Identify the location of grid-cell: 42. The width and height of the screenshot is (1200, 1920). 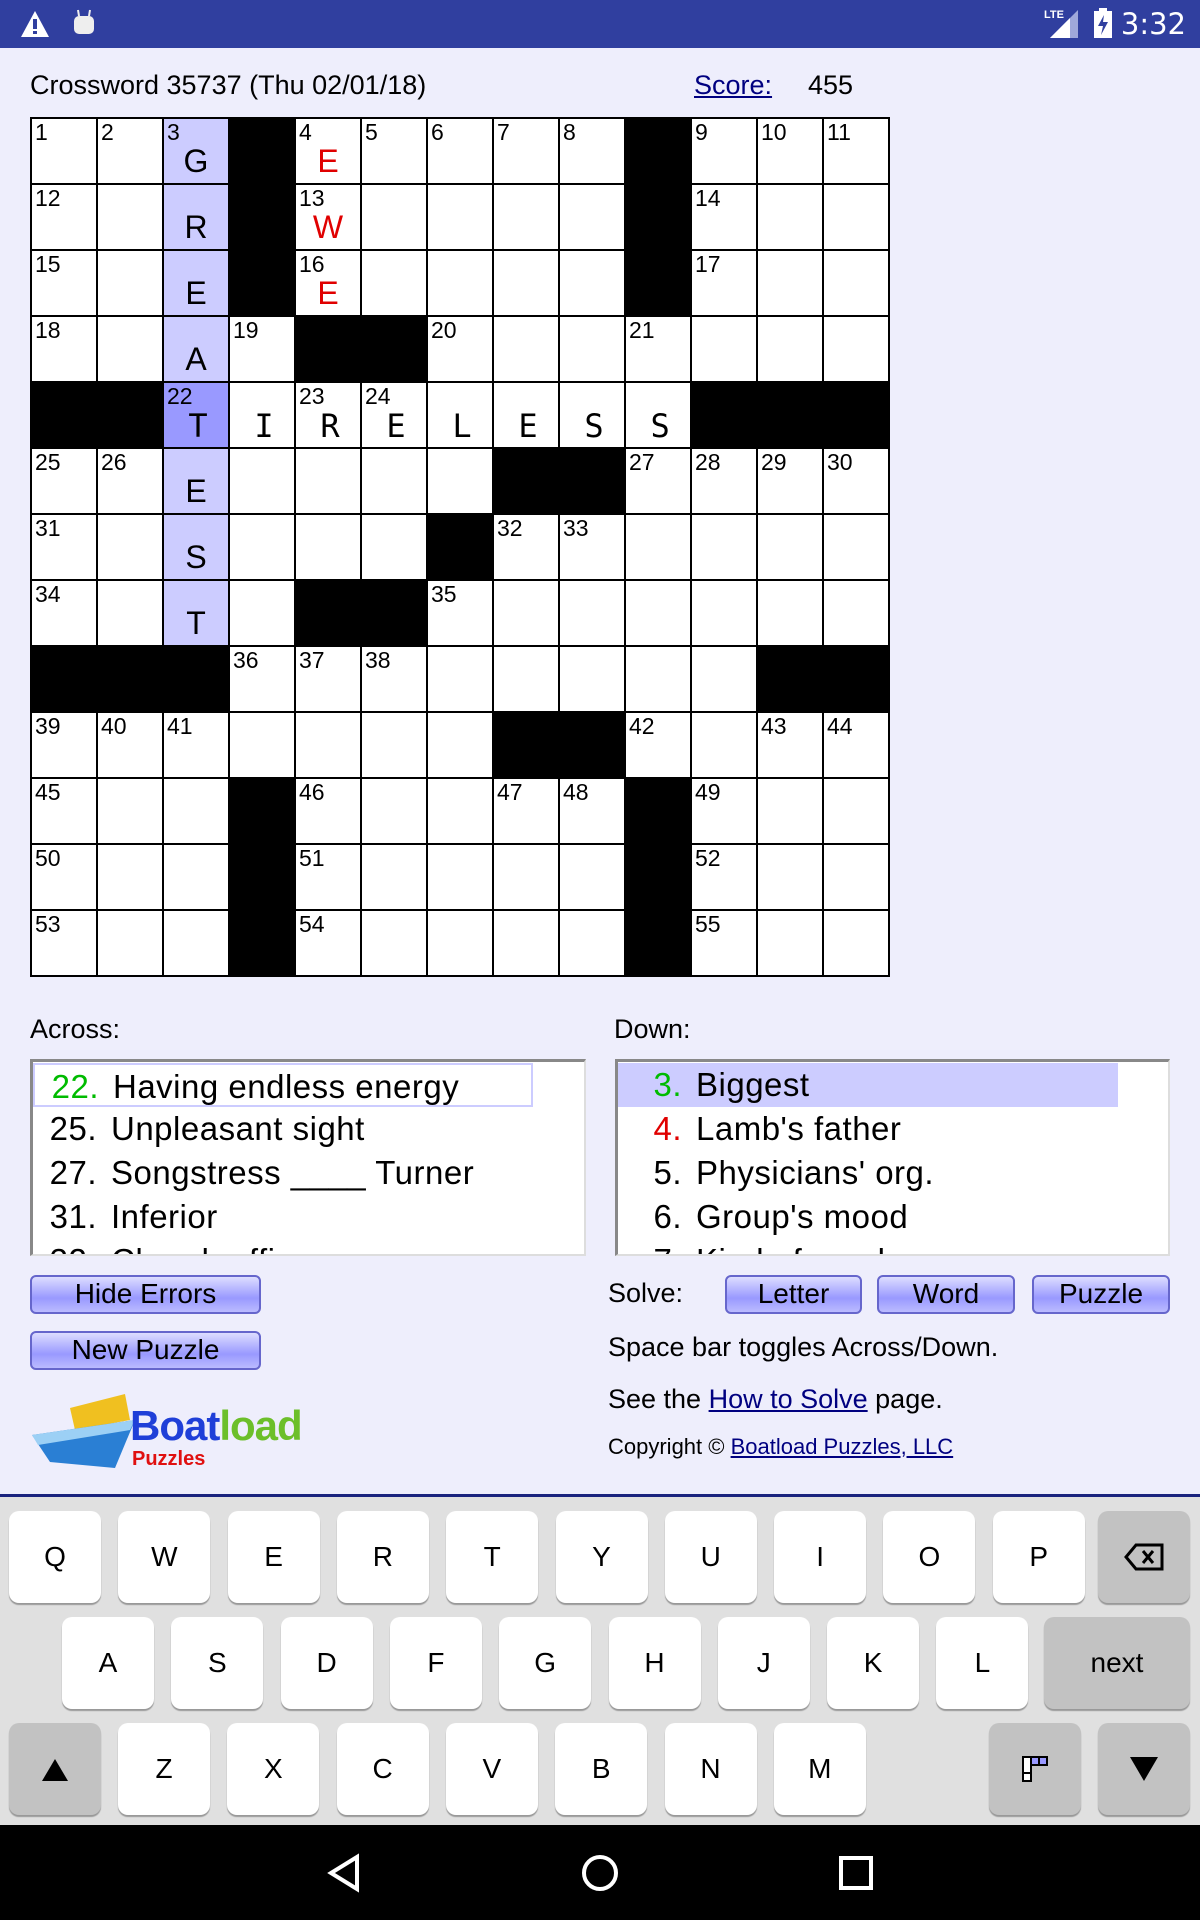
(658, 745).